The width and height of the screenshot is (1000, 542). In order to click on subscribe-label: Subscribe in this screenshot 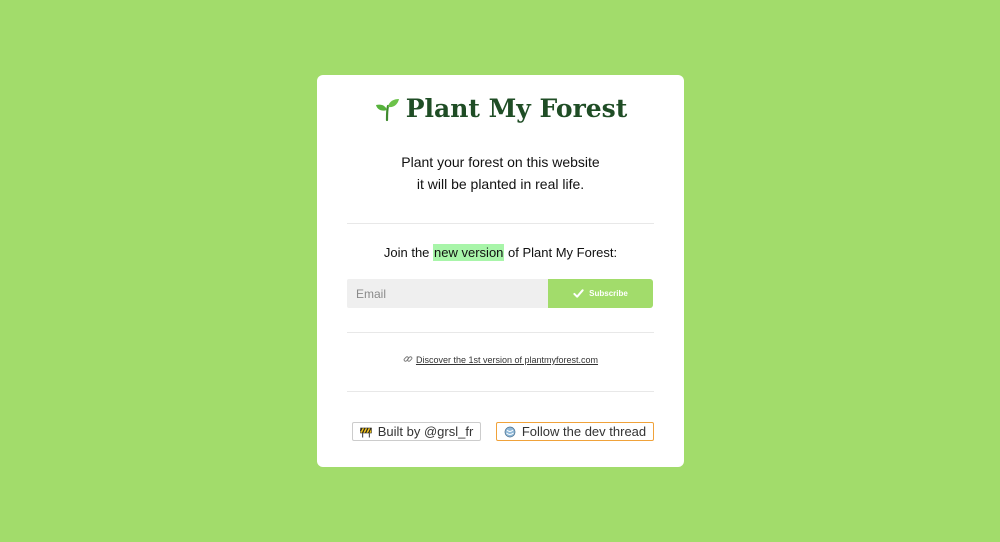, I will do `click(608, 293)`.